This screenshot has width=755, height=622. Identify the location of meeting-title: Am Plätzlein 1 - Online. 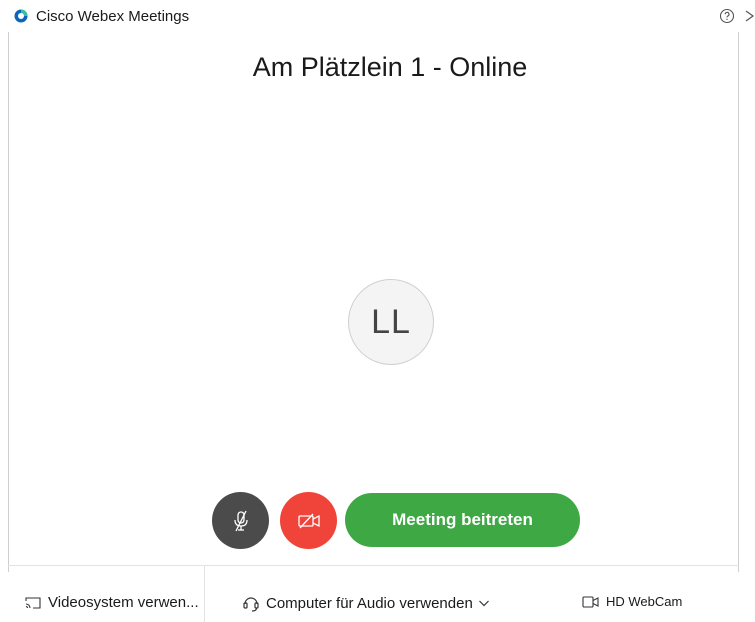
(390, 67).